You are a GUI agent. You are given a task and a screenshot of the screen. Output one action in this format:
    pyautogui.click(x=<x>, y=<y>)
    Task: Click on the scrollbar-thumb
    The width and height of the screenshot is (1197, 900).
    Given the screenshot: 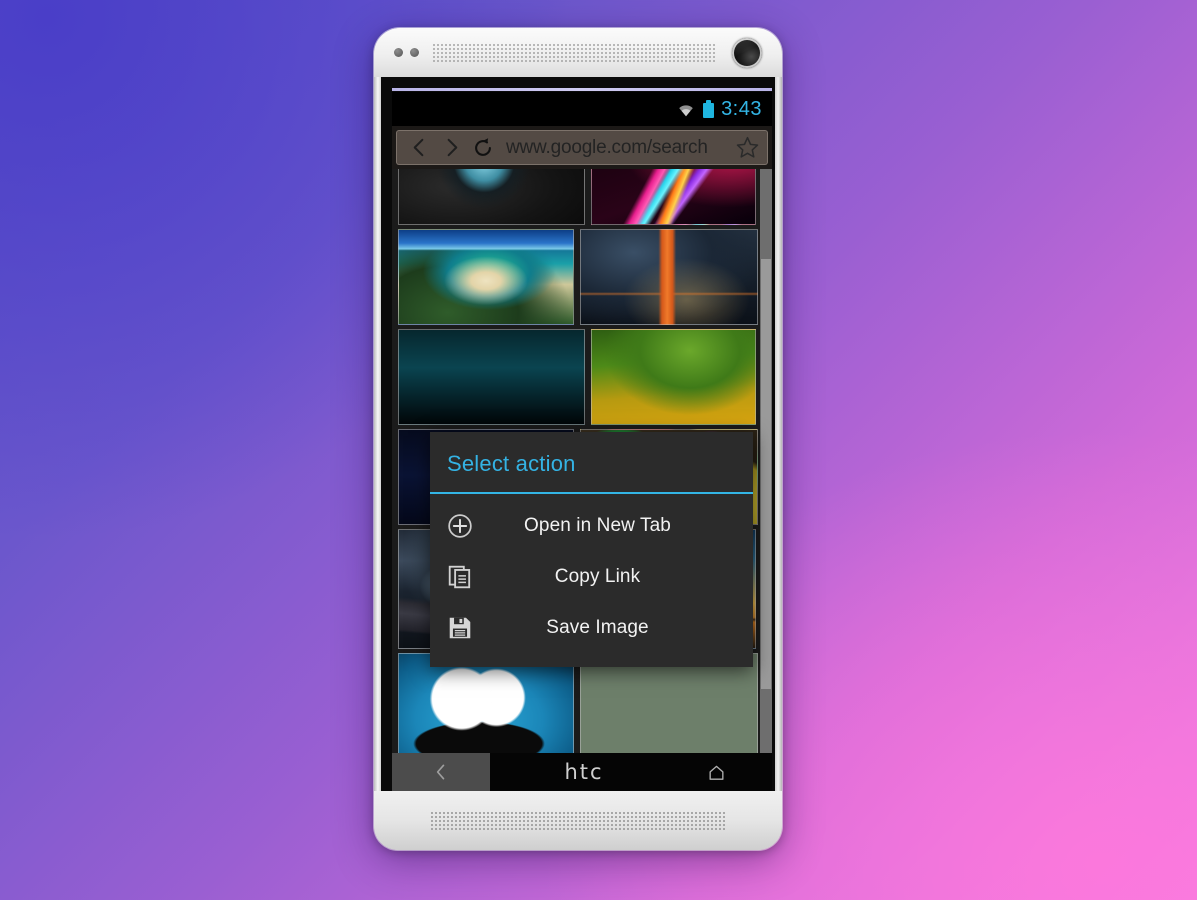 What is the action you would take?
    pyautogui.click(x=766, y=474)
    